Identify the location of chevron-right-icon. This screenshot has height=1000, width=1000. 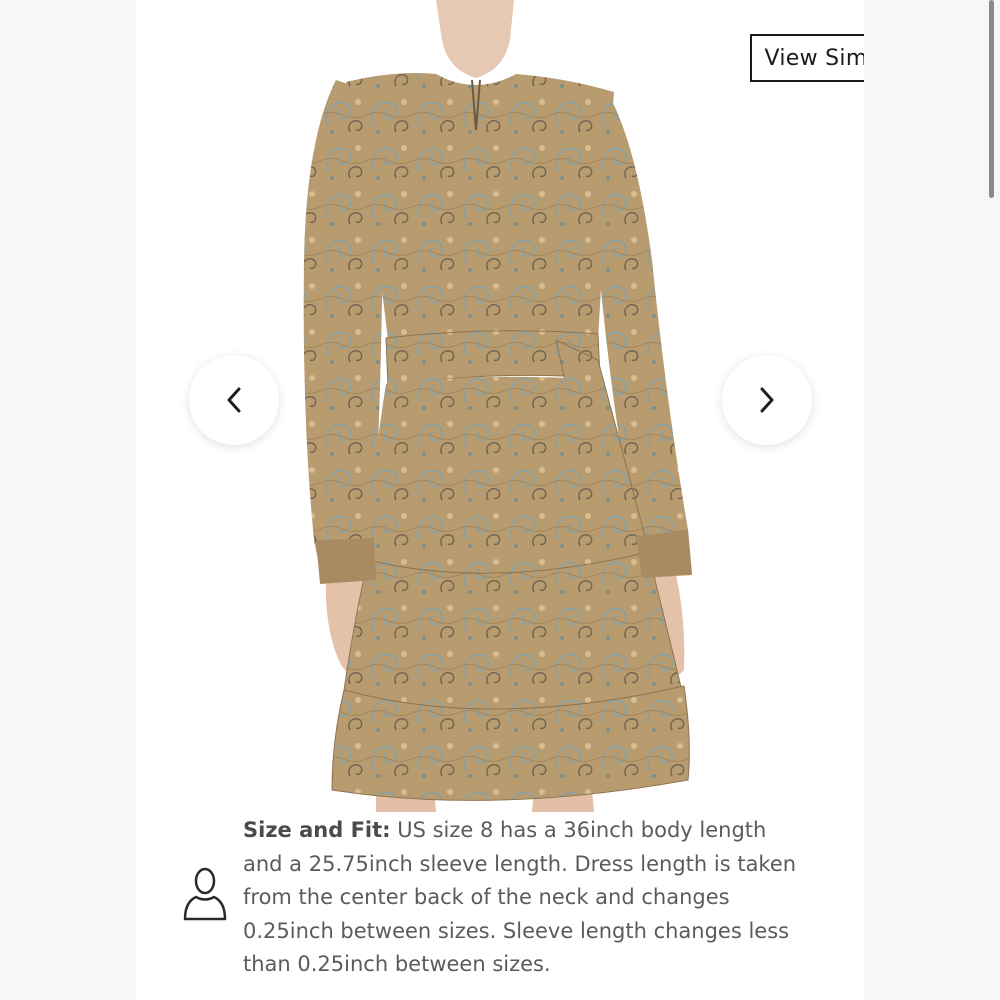
(767, 400).